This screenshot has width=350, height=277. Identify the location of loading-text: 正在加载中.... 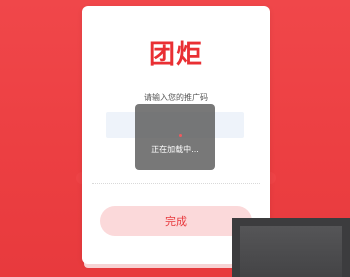
(175, 149).